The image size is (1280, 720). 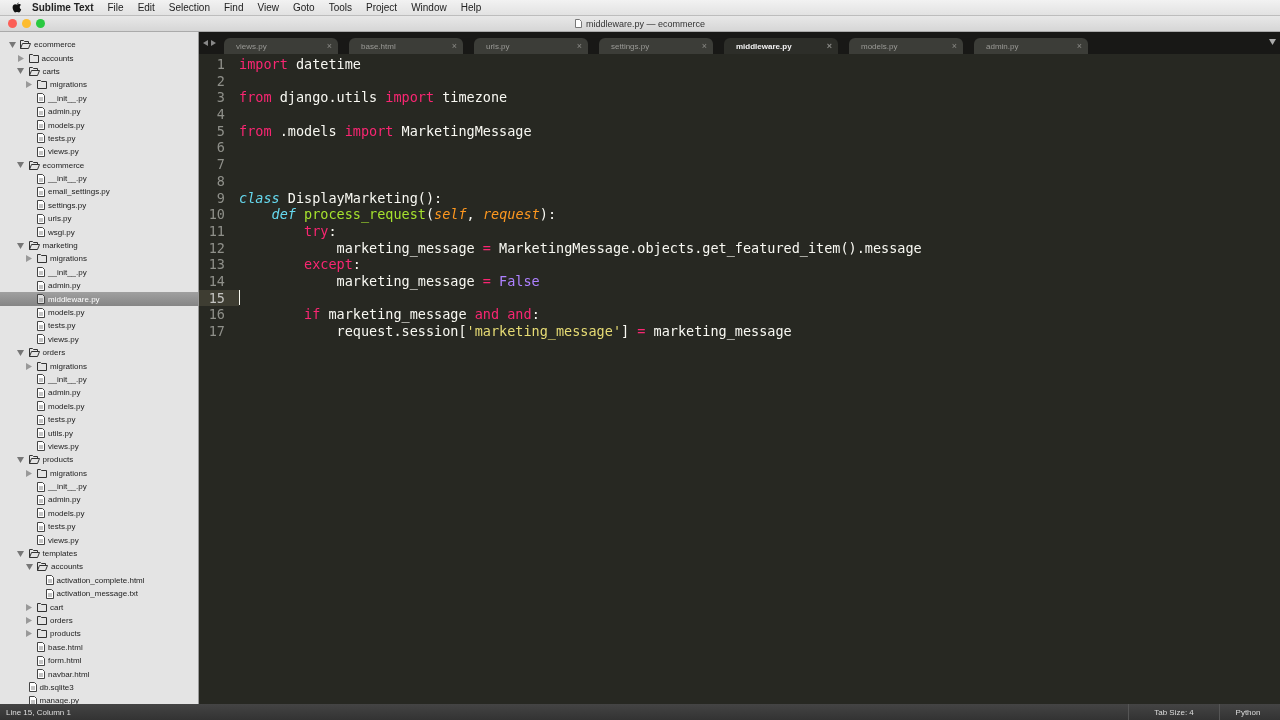 What do you see at coordinates (99, 219) in the screenshot?
I see `tree-item: urls.py` at bounding box center [99, 219].